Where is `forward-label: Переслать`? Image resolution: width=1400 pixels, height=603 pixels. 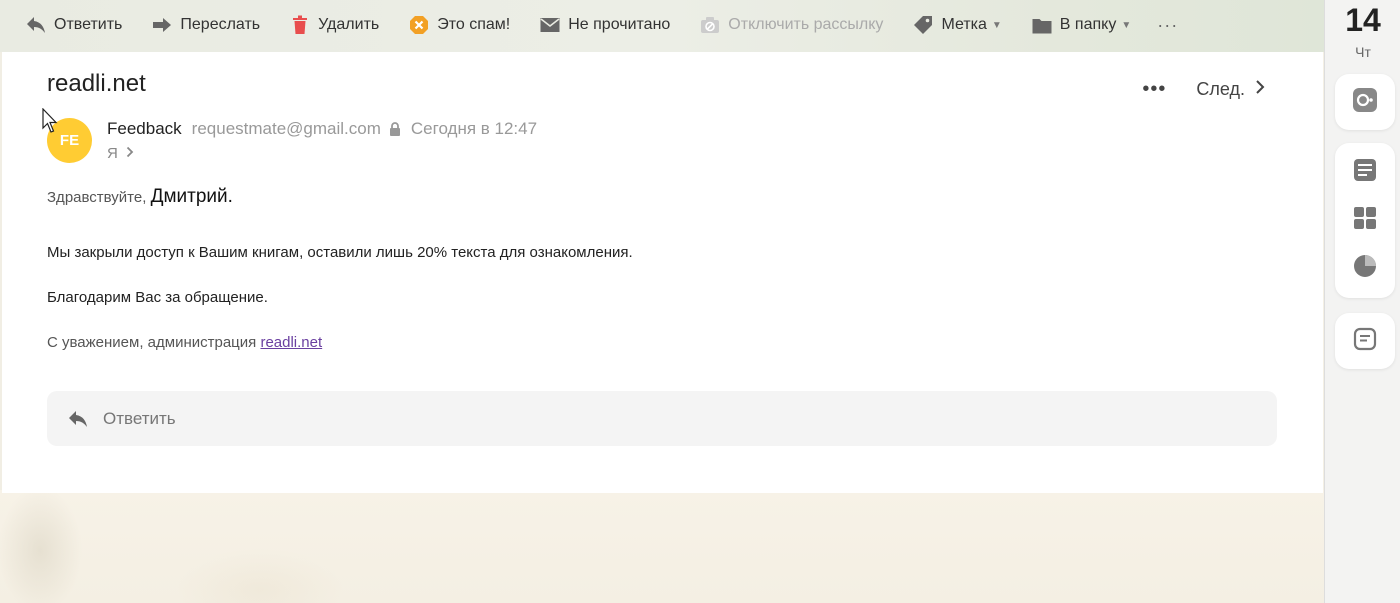
forward-label: Переслать is located at coordinates (220, 24).